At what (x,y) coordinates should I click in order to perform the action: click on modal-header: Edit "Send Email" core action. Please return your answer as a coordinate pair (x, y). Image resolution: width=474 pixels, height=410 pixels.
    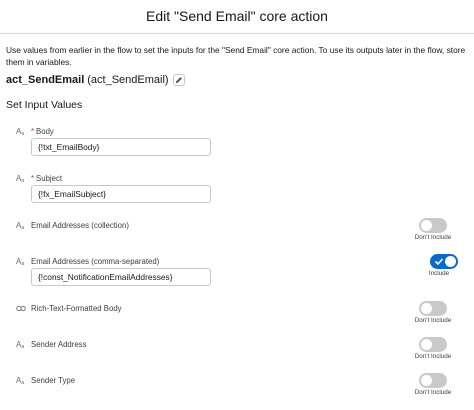
    Looking at the image, I should click on (237, 17).